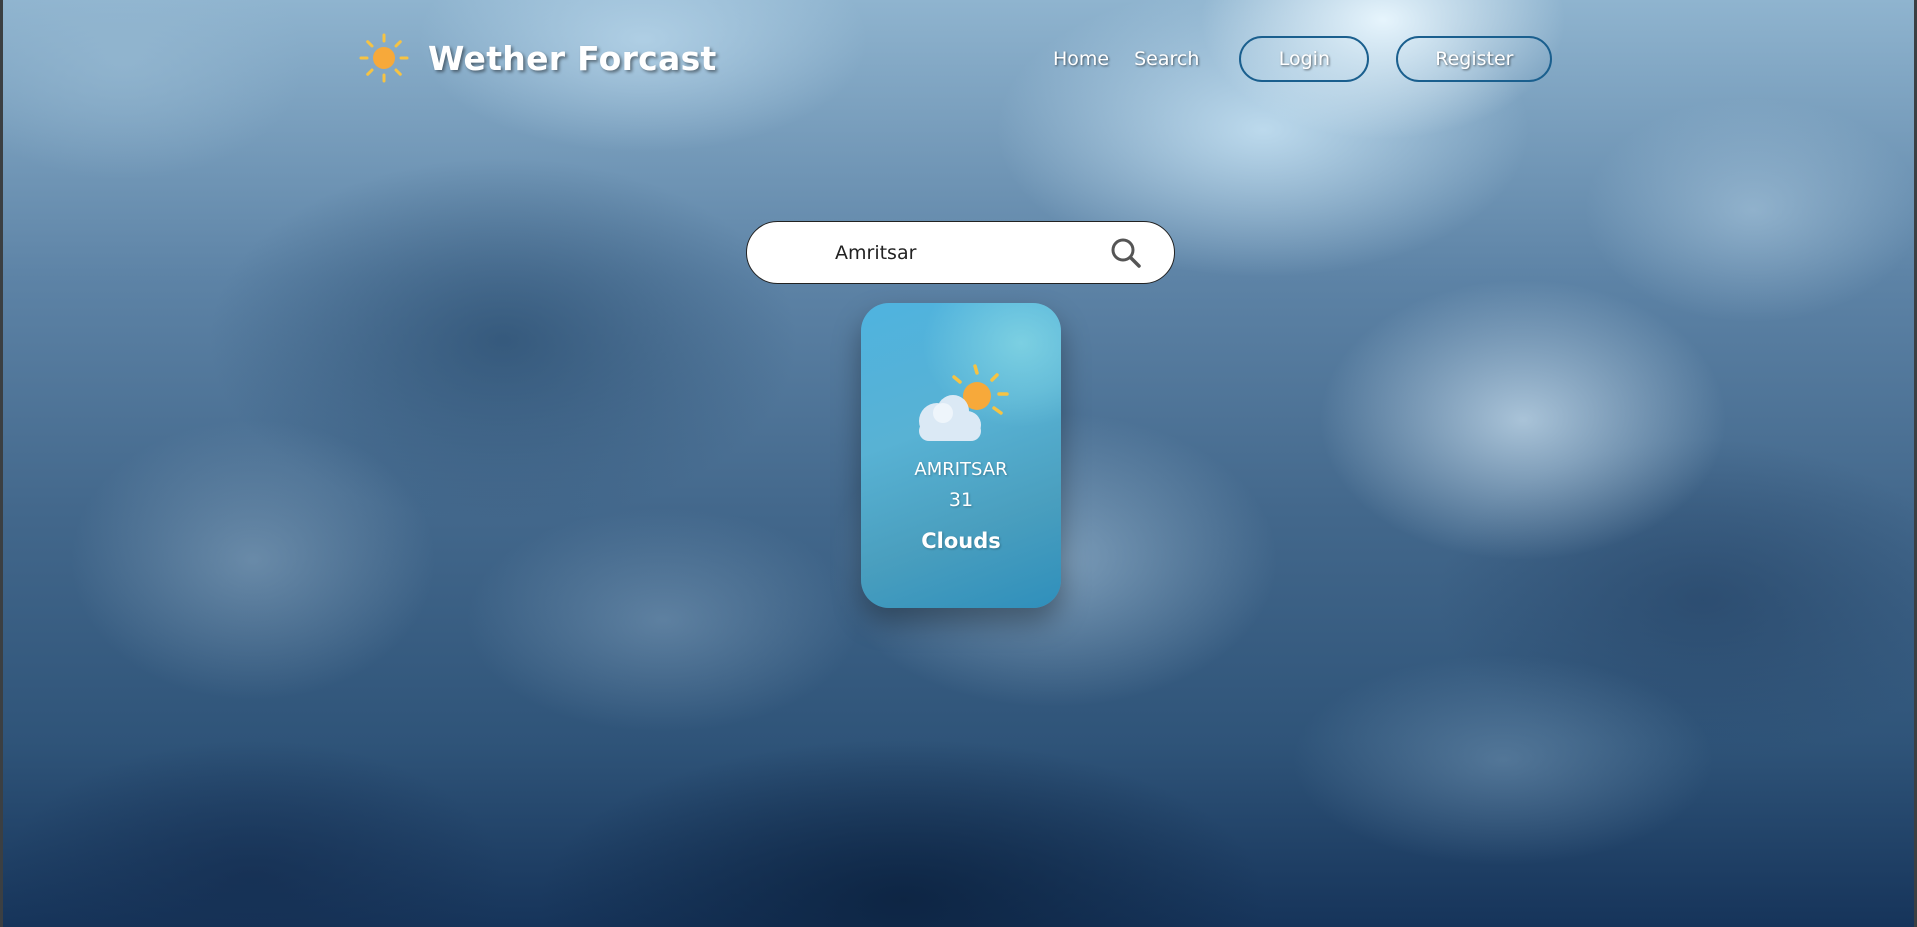 Image resolution: width=1917 pixels, height=927 pixels. What do you see at coordinates (1474, 59) in the screenshot?
I see `register-button: Register` at bounding box center [1474, 59].